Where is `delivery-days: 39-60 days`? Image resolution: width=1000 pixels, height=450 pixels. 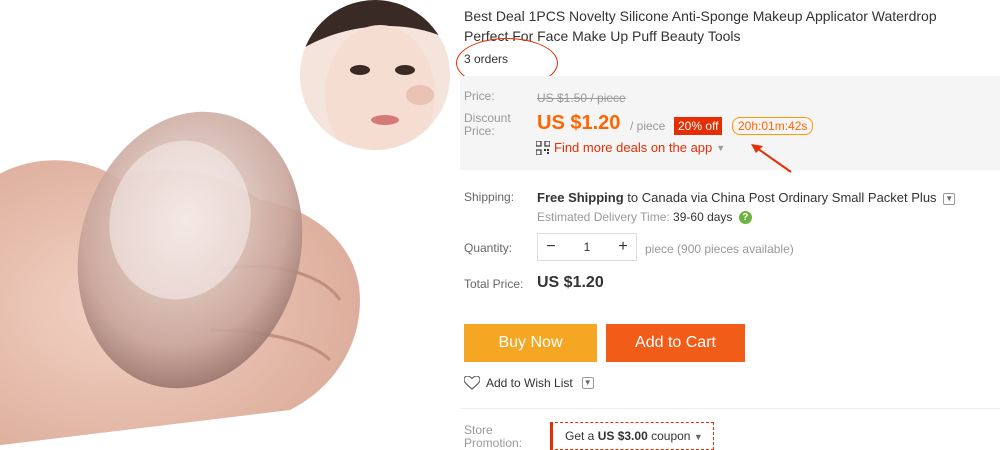
delivery-days: 39-60 days is located at coordinates (703, 217).